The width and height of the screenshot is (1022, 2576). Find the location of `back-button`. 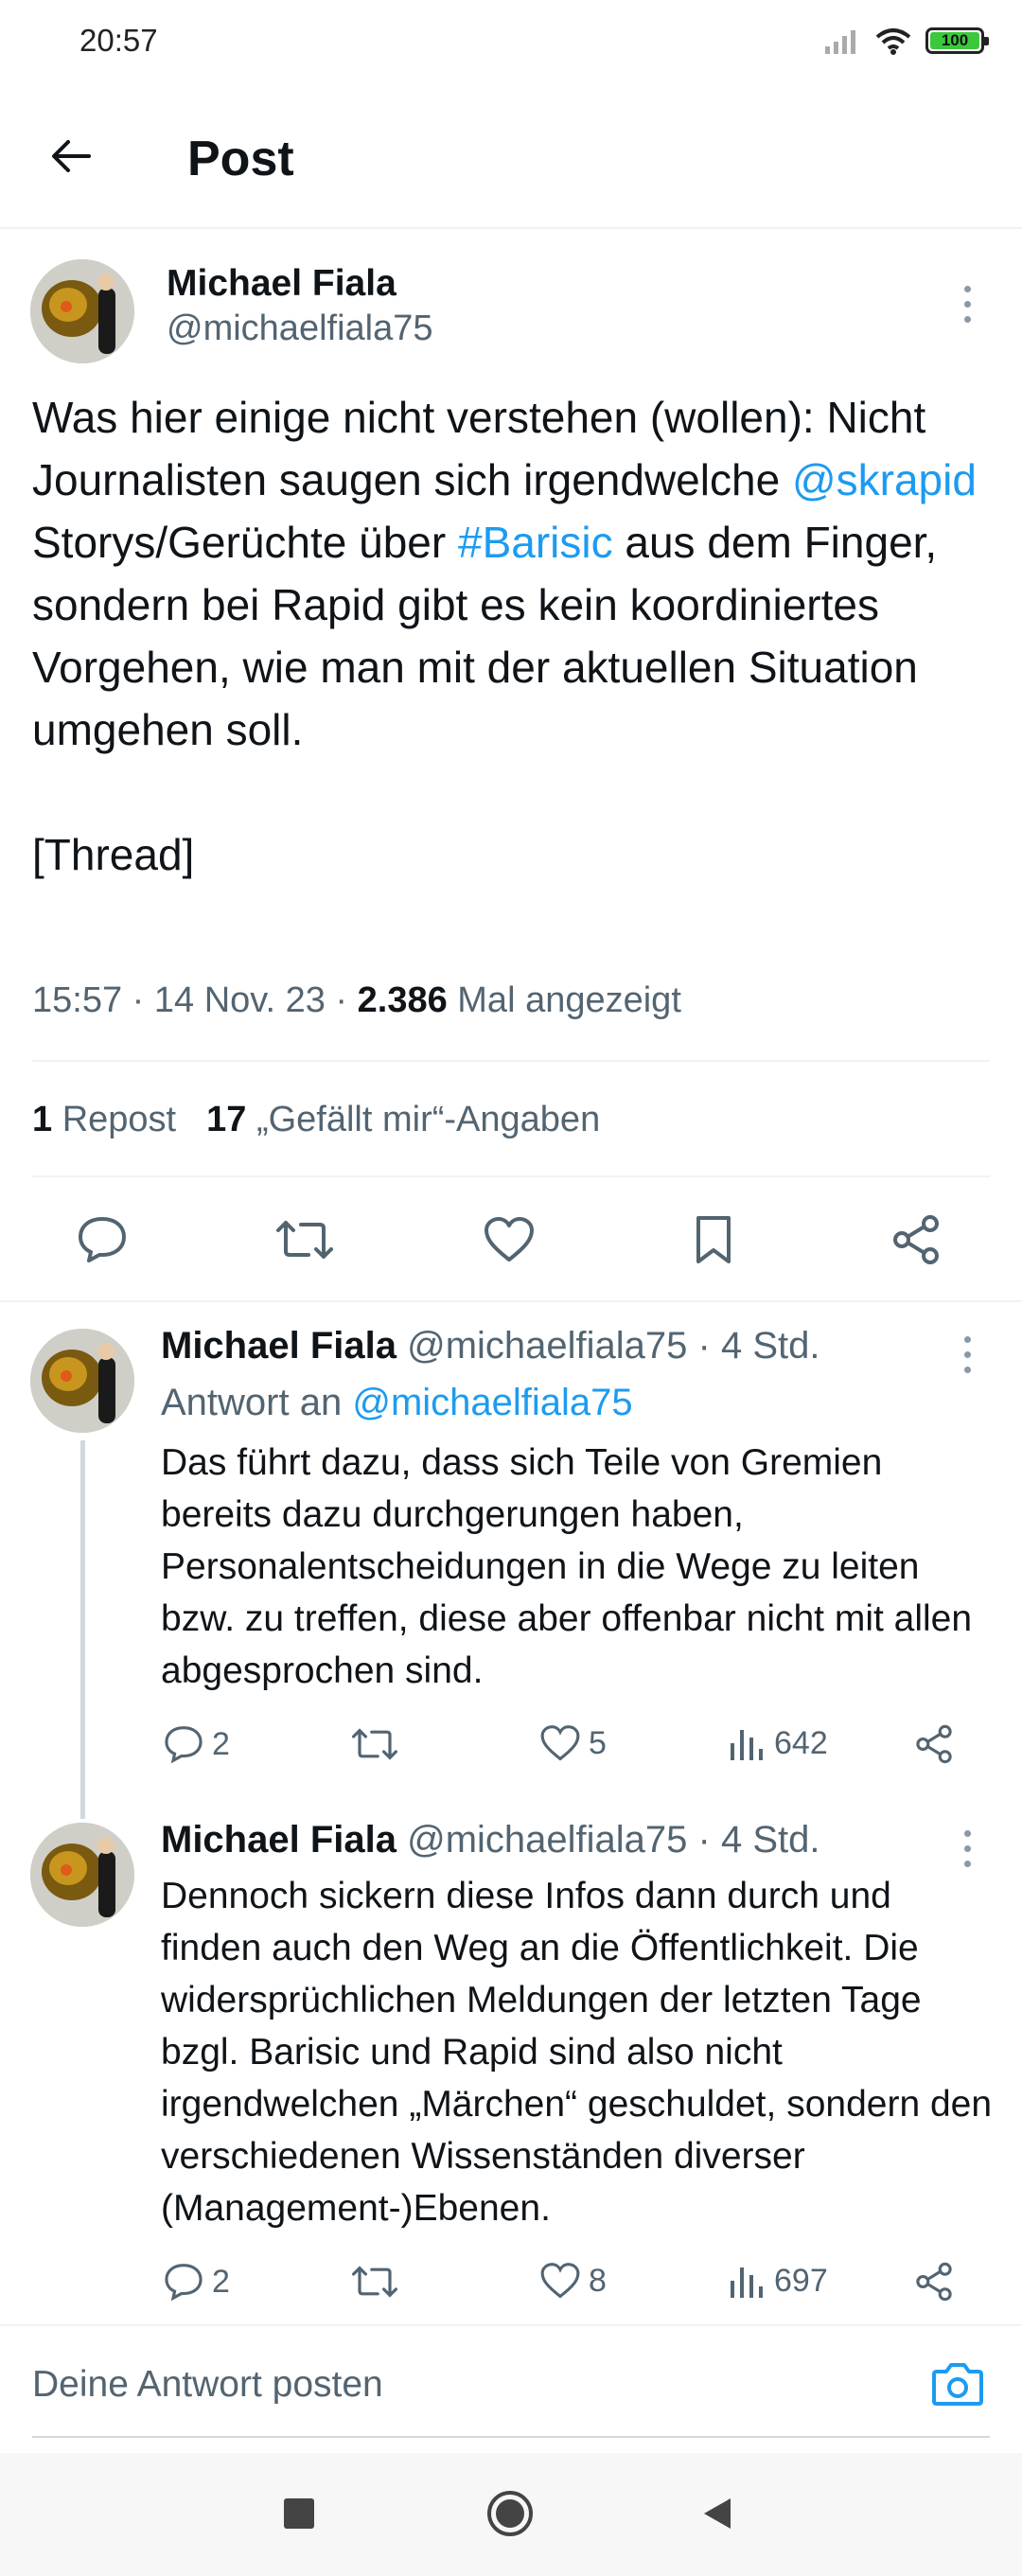

back-button is located at coordinates (71, 156).